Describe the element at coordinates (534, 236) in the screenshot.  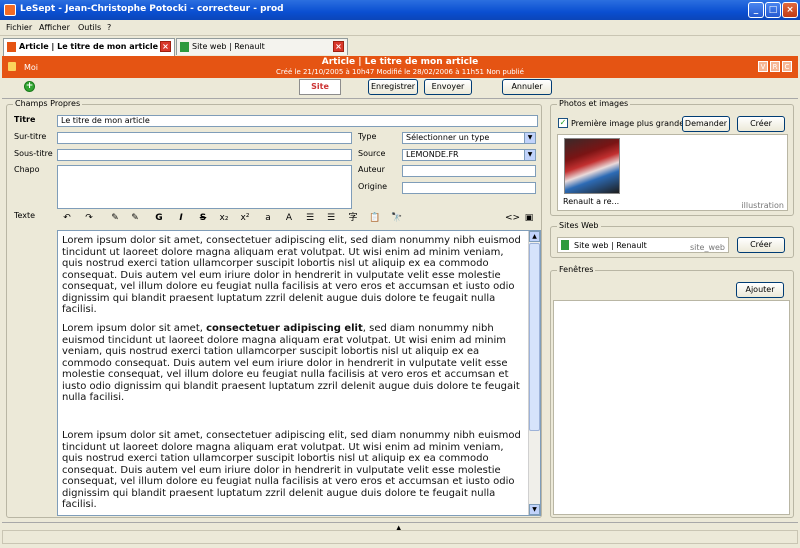
I see `scroll-up-icon: ▲` at that location.